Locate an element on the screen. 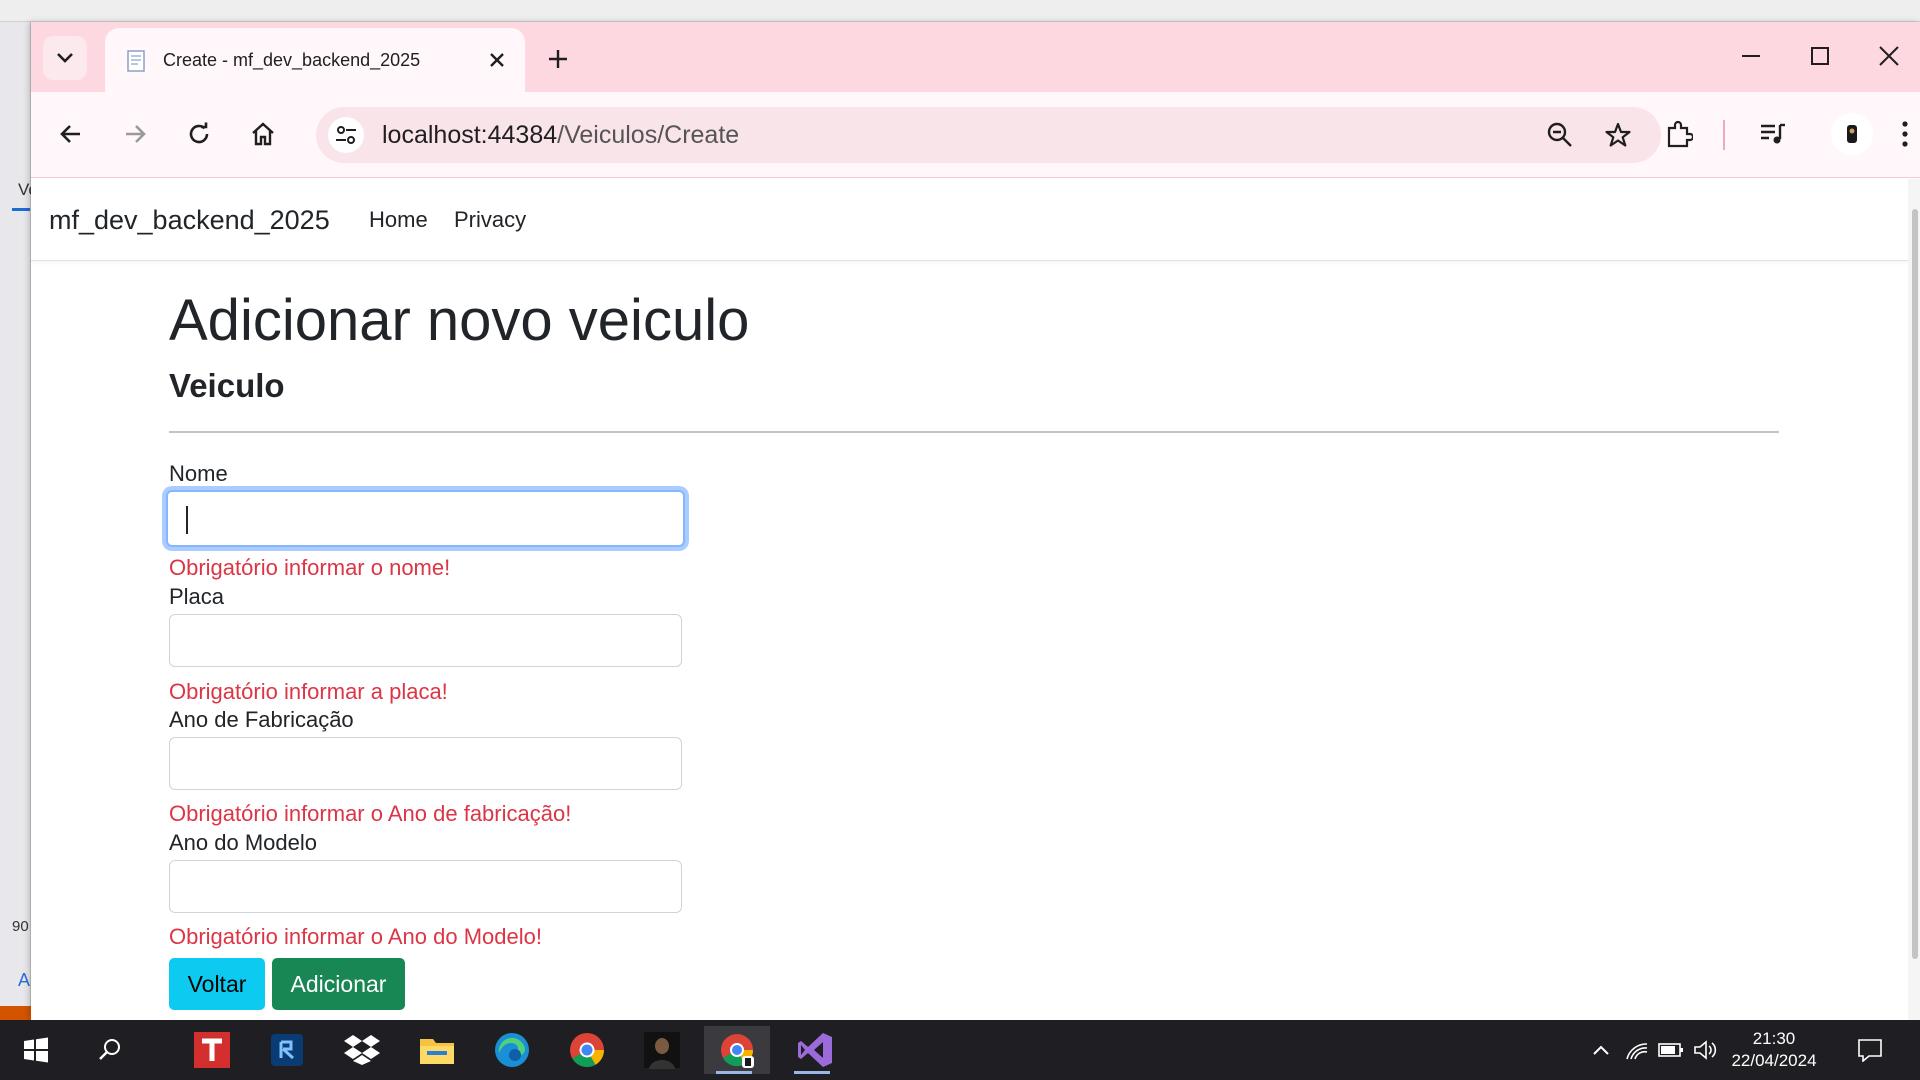 The image size is (1920, 1080). tune-icon is located at coordinates (346, 135).